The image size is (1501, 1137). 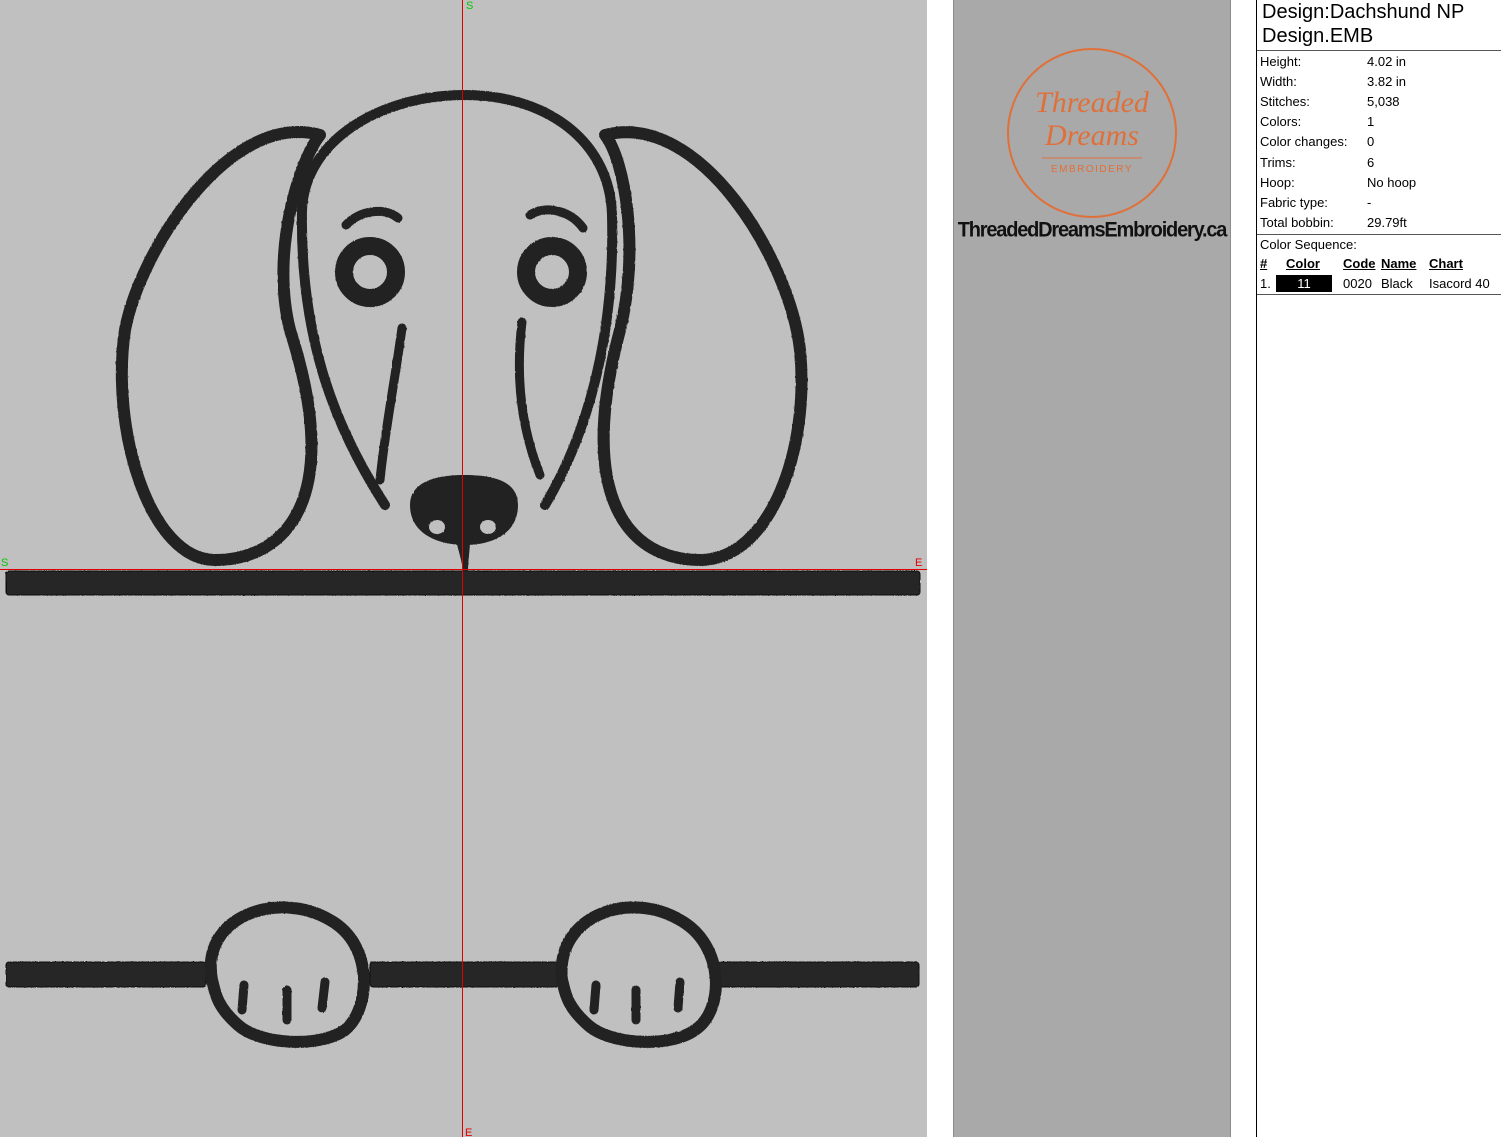 What do you see at coordinates (391, 404) in the screenshot?
I see `left-muzzle-line` at bounding box center [391, 404].